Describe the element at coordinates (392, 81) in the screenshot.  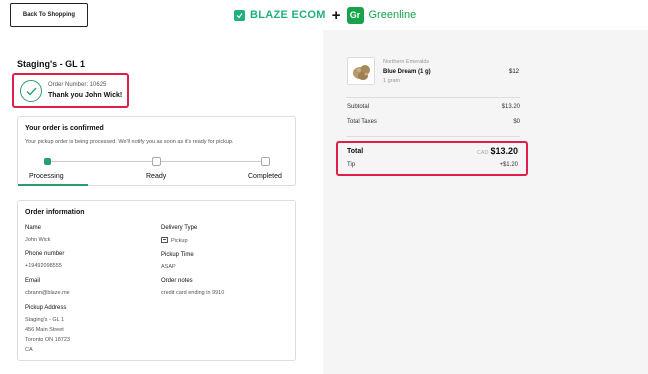
I see `product-size: 1 gram` at that location.